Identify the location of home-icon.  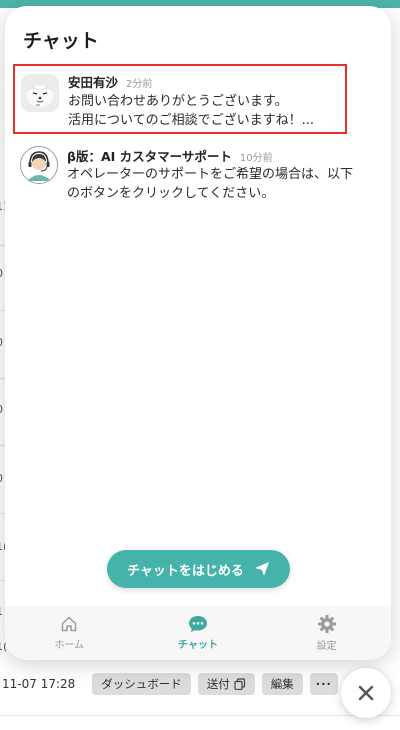
(69, 624).